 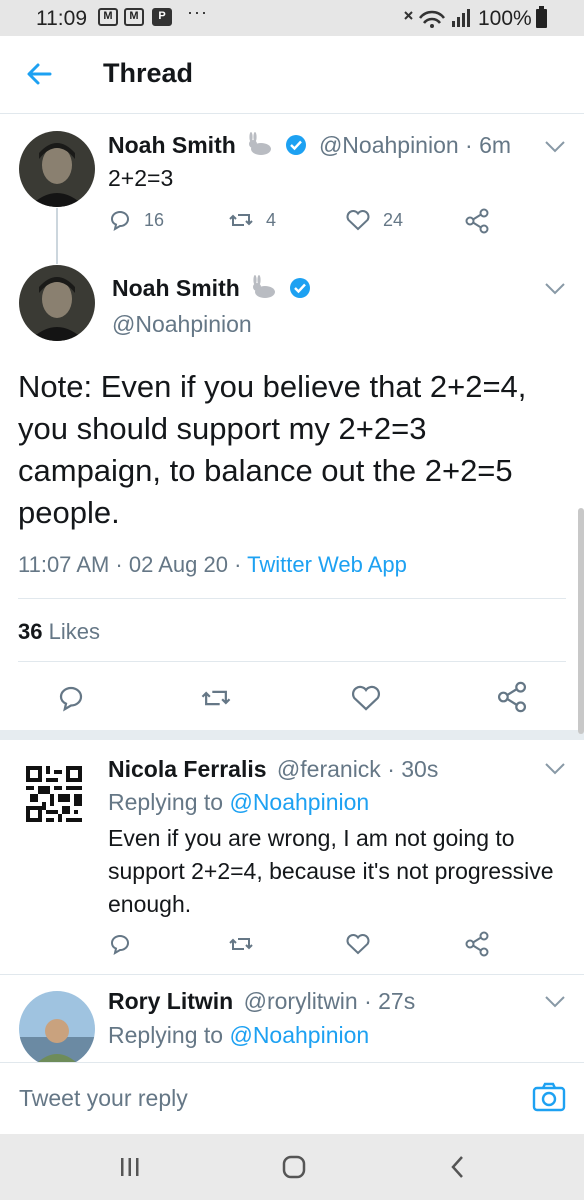 I want to click on reply-count: 16, so click(x=154, y=219).